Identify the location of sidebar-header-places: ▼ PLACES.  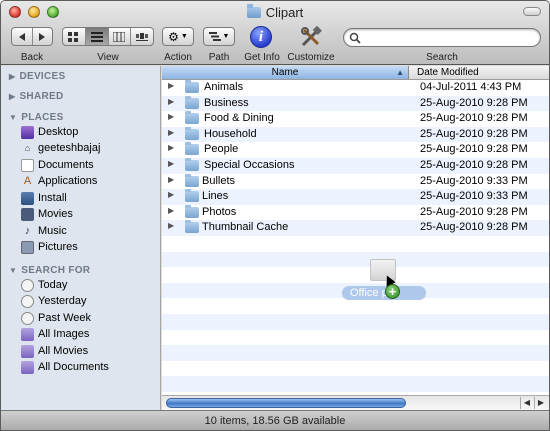
(36, 117).